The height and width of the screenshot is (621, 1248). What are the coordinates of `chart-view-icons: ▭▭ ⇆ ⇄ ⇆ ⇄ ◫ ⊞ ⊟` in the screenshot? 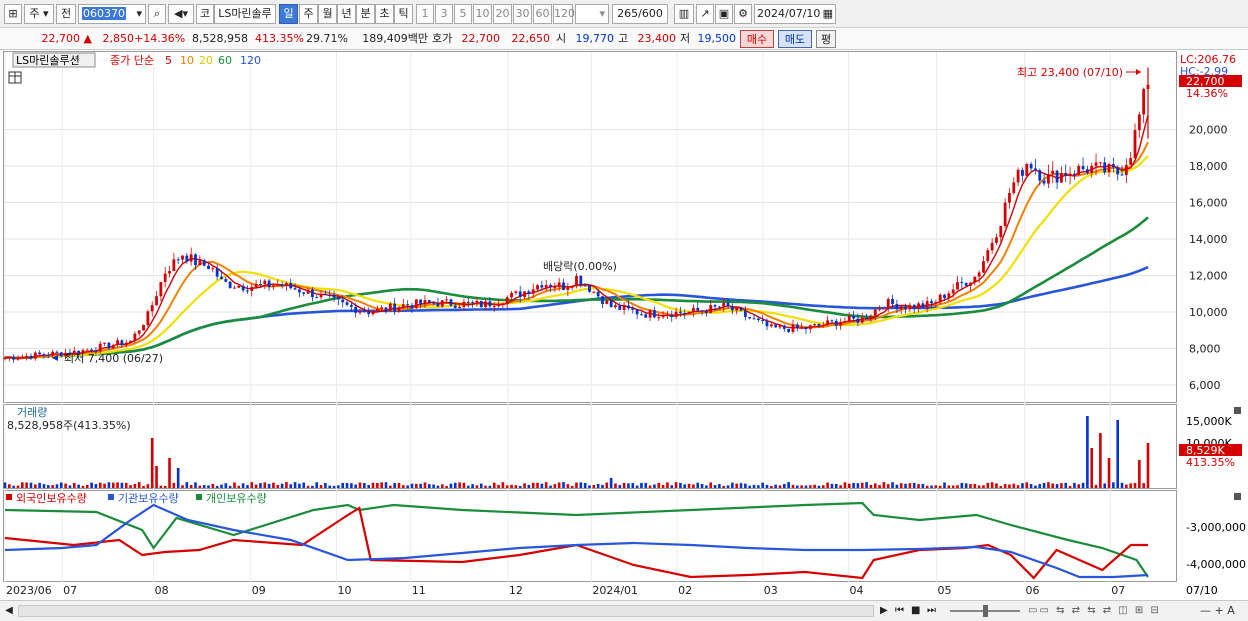 It's located at (1123, 611).